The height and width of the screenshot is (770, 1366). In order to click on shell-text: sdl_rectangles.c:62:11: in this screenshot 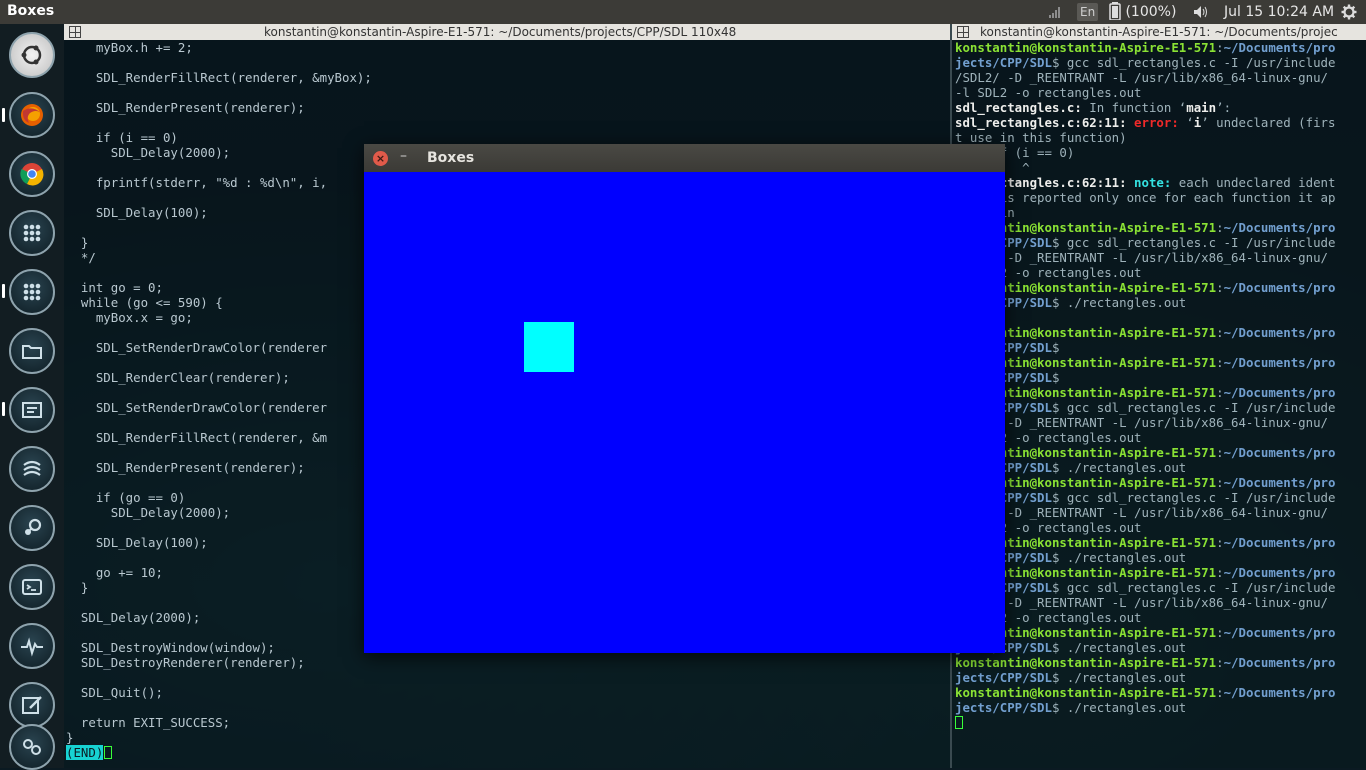, I will do `click(1041, 122)`.